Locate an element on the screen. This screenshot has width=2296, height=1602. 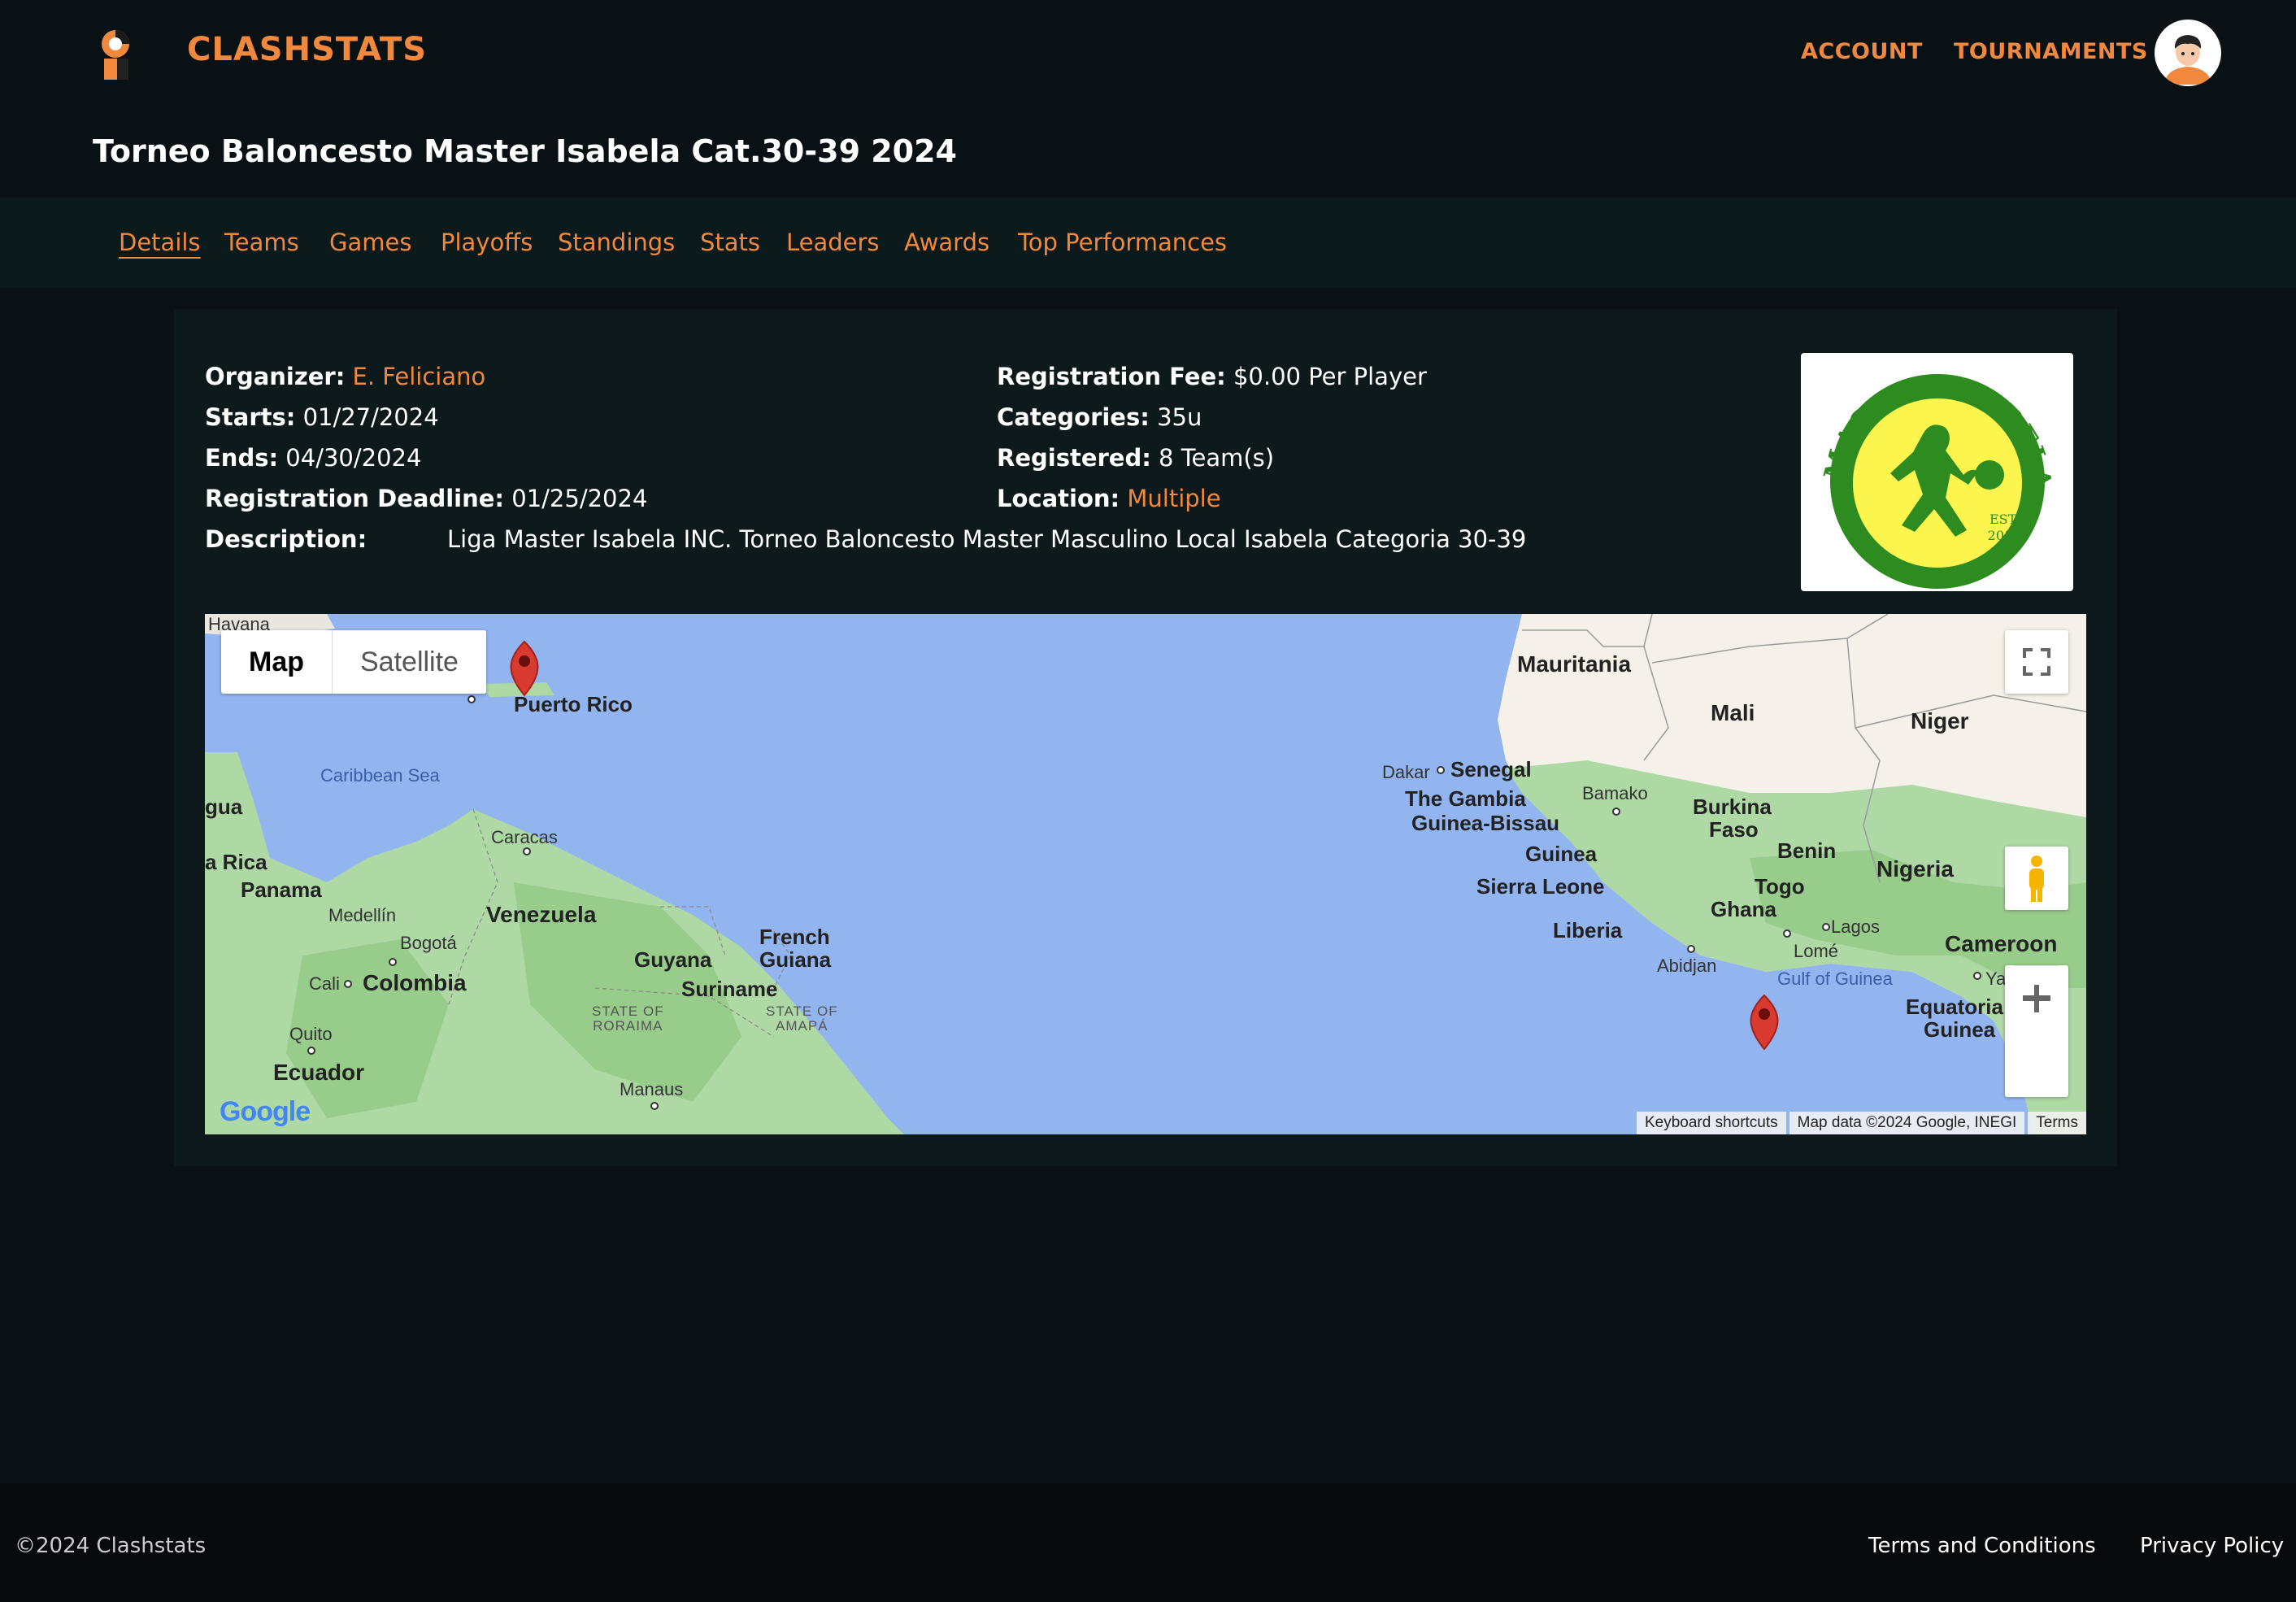
fullscreen-button is located at coordinates (2037, 662).